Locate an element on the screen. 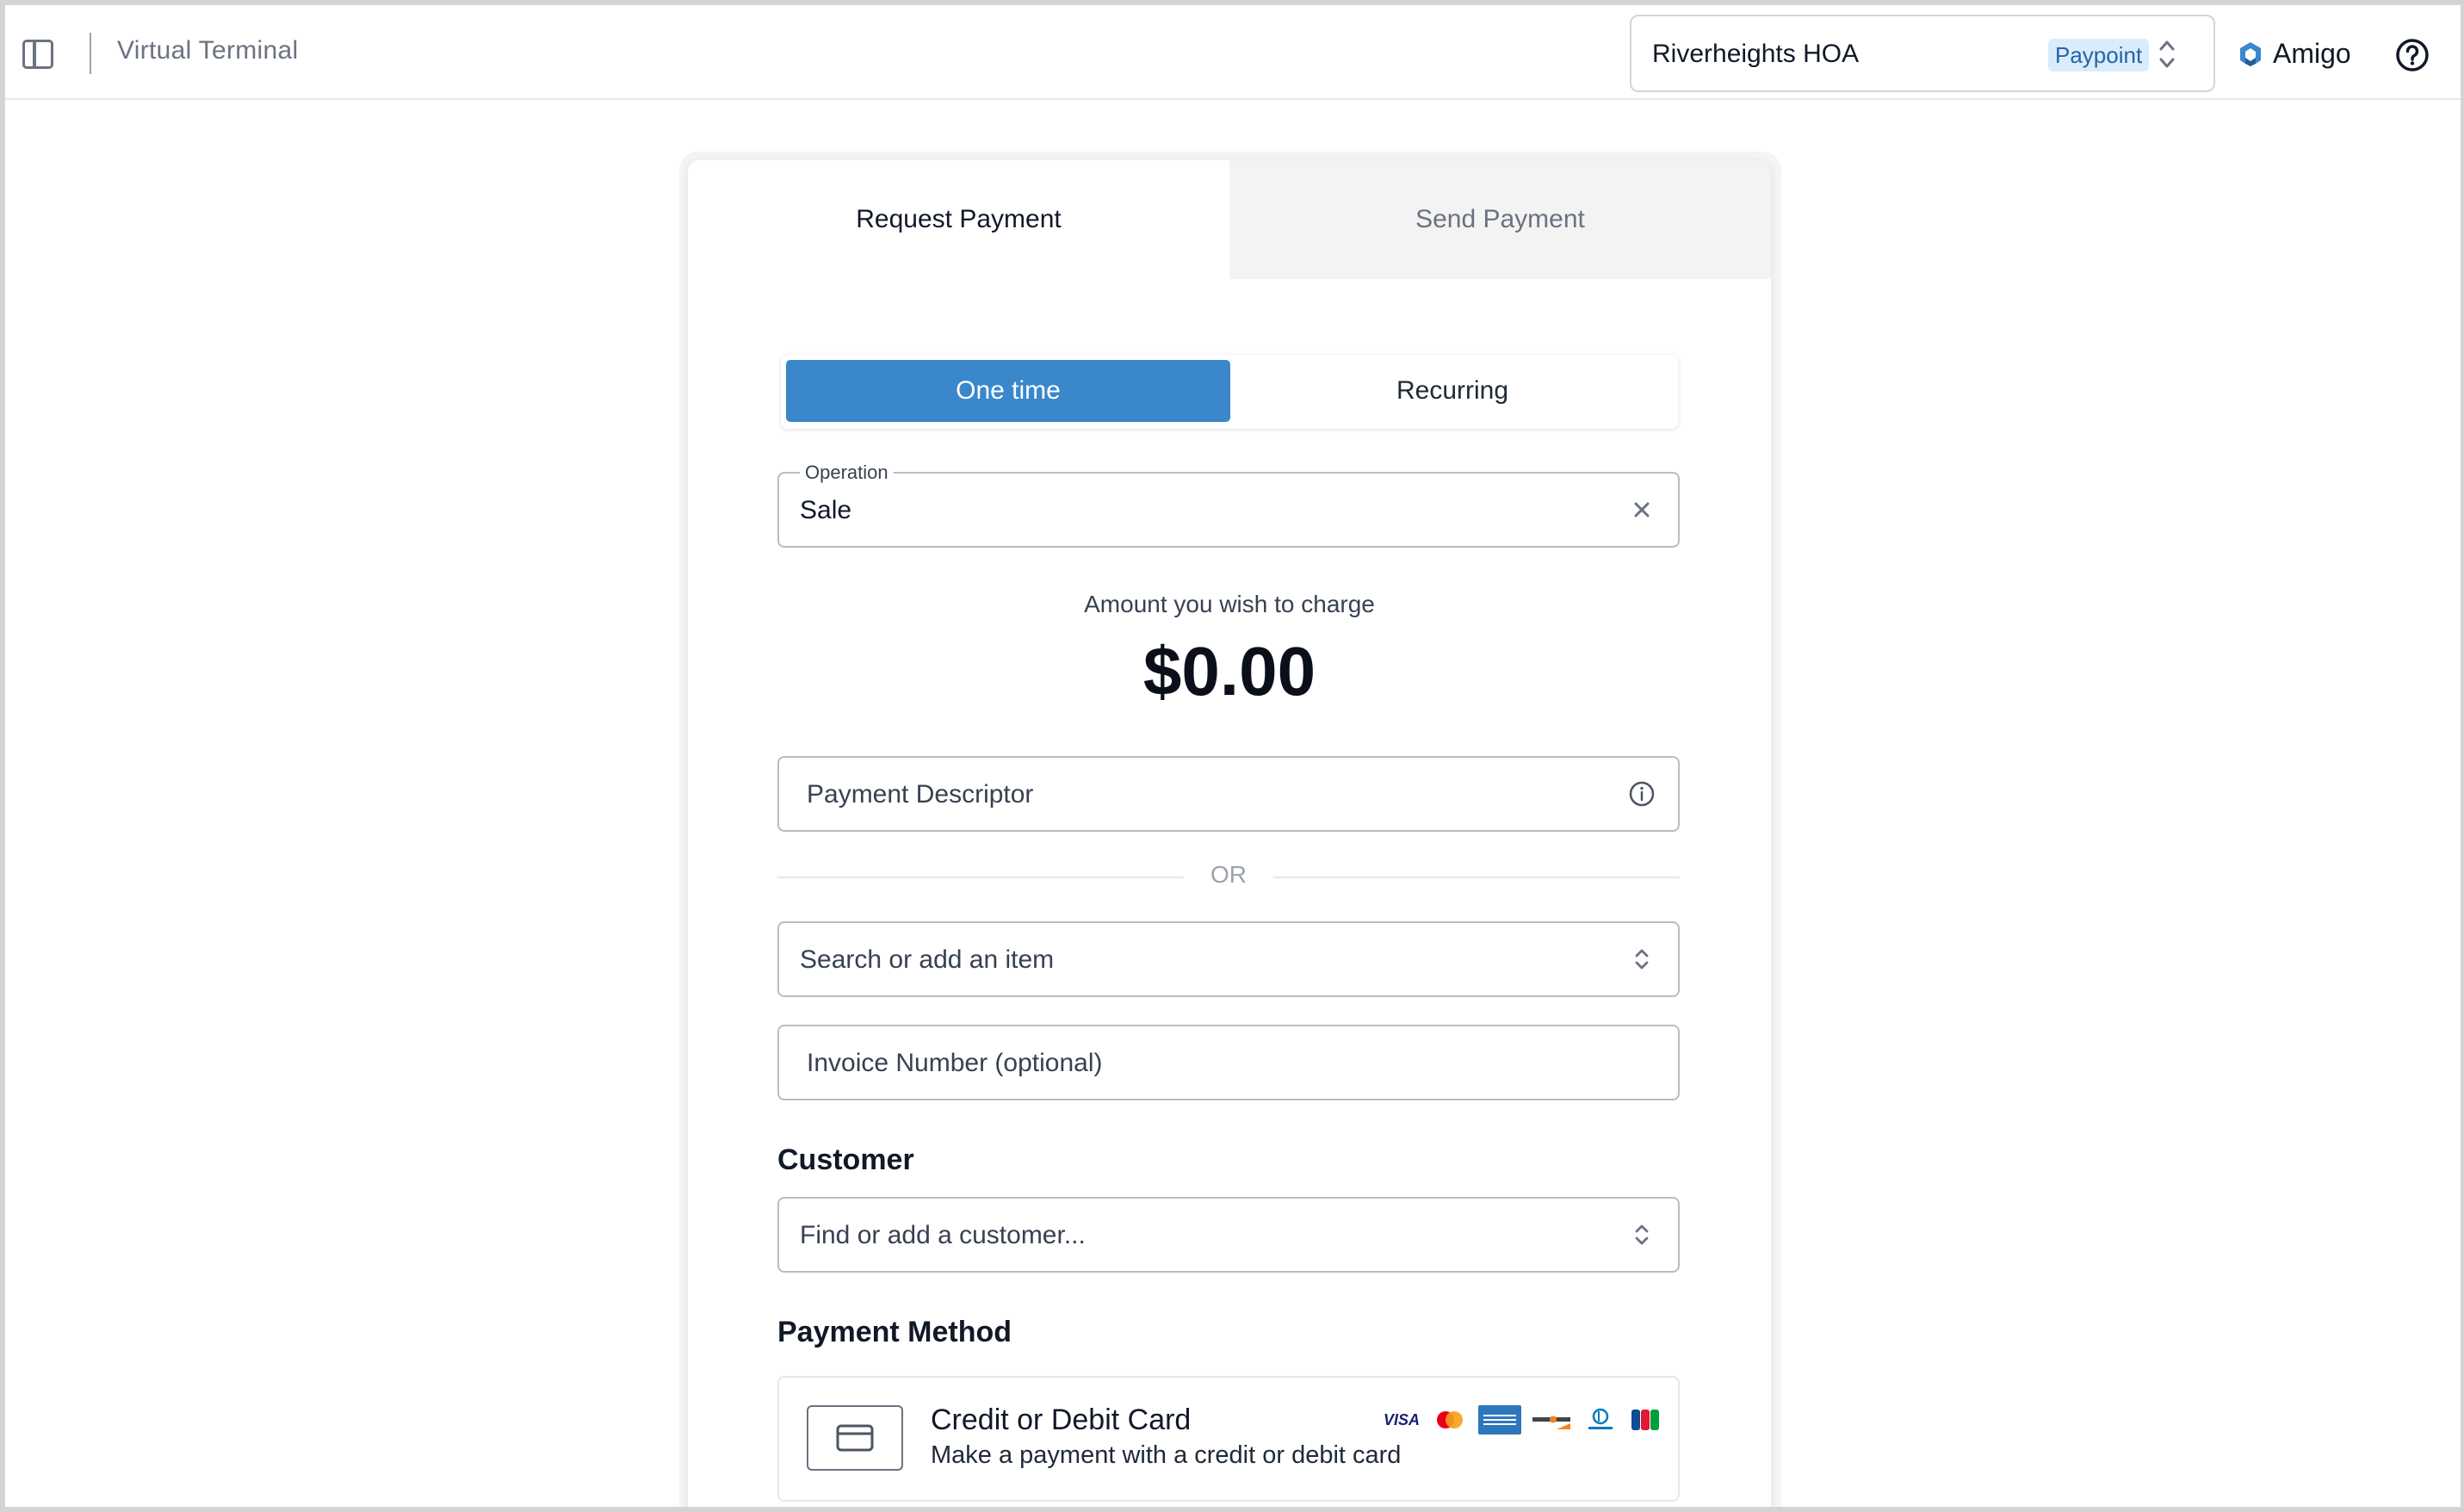 This screenshot has width=2464, height=1512. payment-descriptor-input: Payment Descriptor is located at coordinates (1228, 794).